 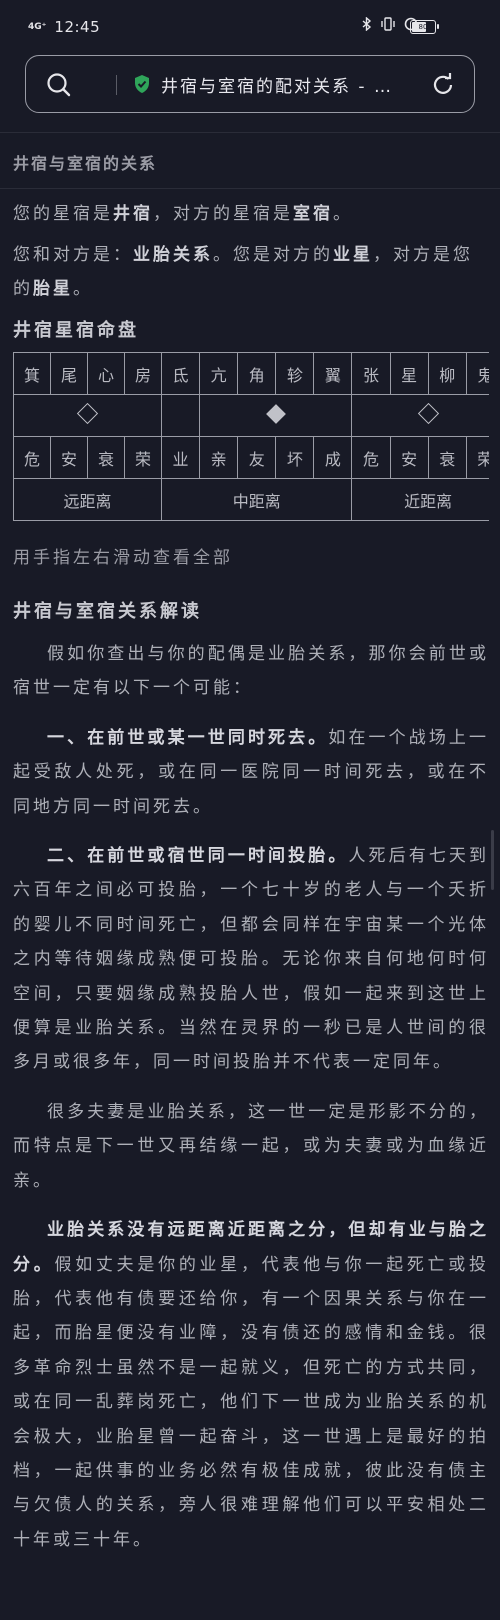 What do you see at coordinates (87, 499) in the screenshot?
I see `distance-cell: 远距离` at bounding box center [87, 499].